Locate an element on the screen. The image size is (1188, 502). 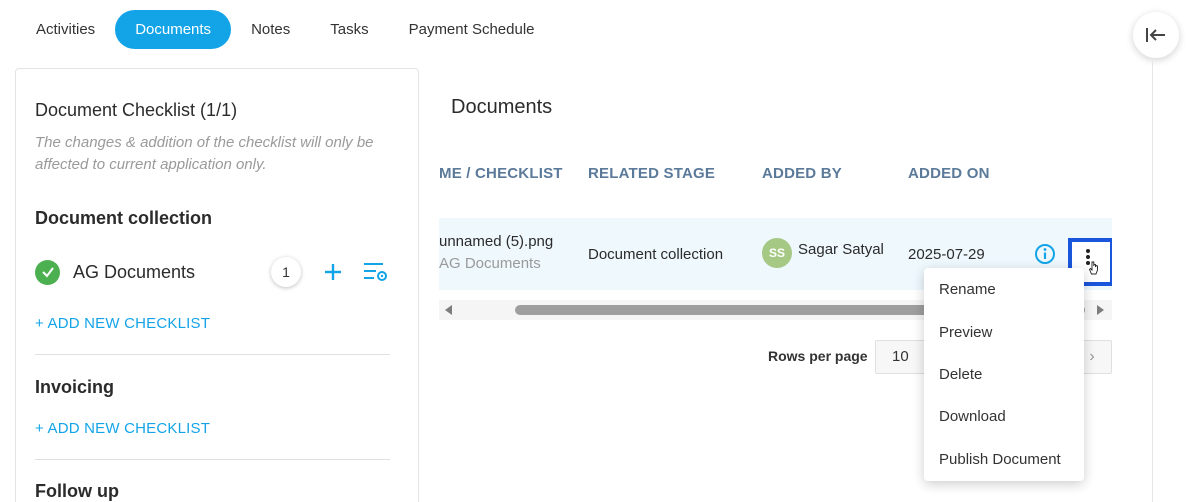
plus-icon is located at coordinates (333, 272).